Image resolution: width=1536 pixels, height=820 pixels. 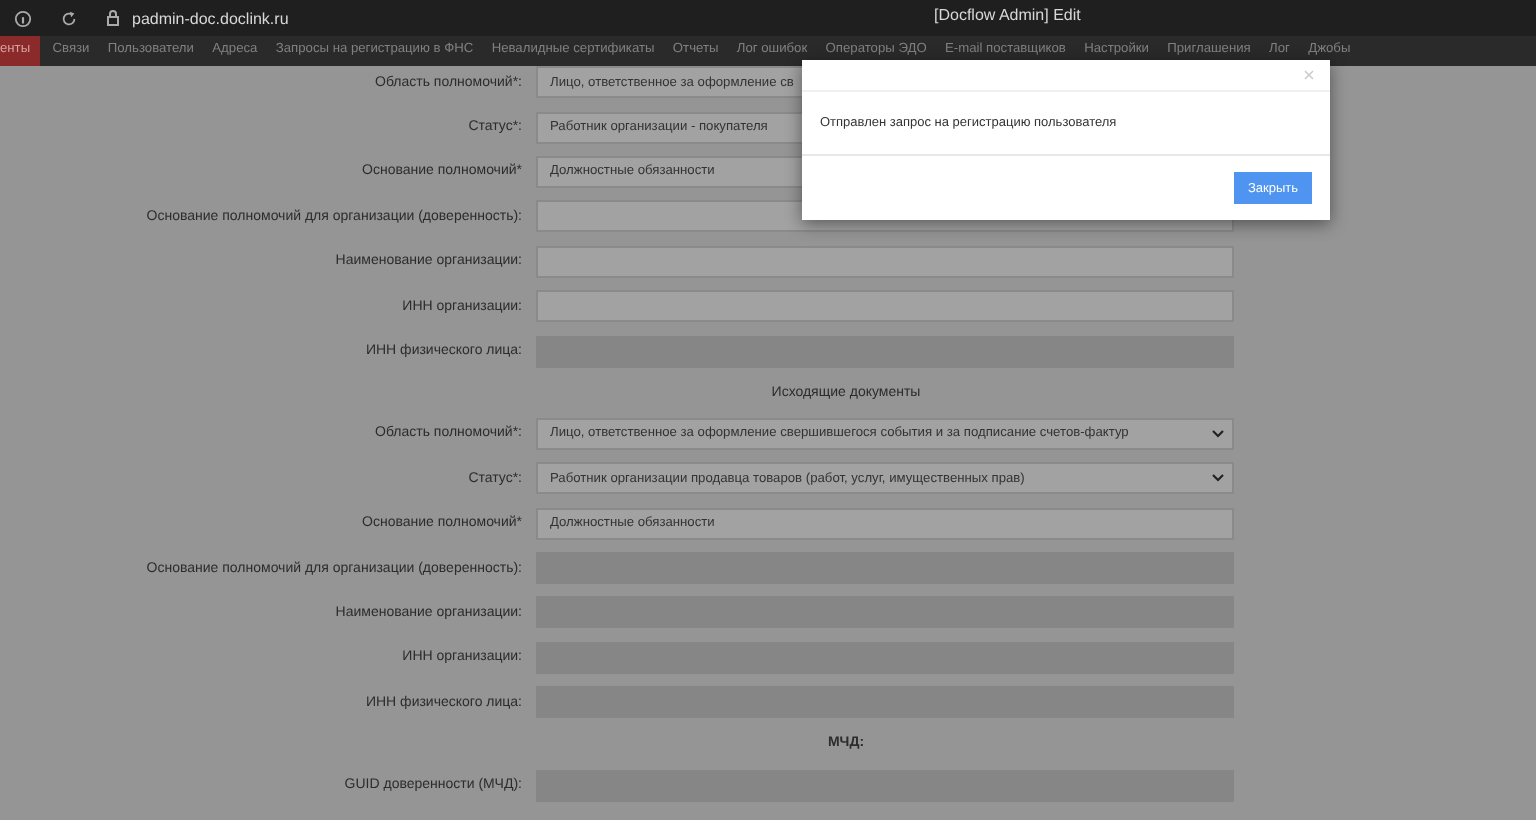 I want to click on window-title: [Docflow Admin] Edit, so click(x=1007, y=15).